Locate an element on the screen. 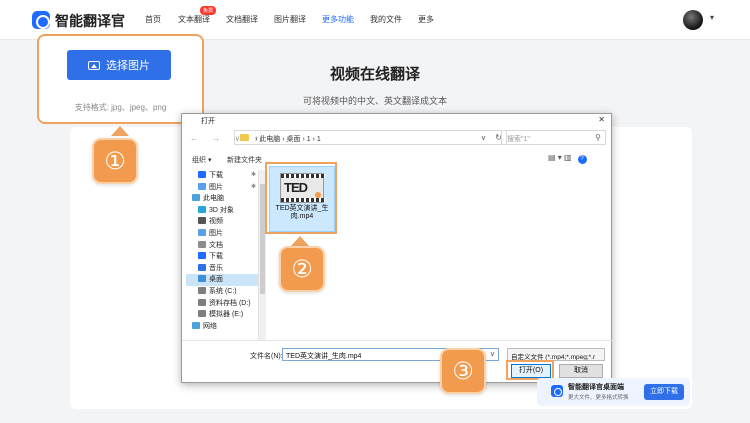 The height and width of the screenshot is (423, 750). network-icon is located at coordinates (196, 325).